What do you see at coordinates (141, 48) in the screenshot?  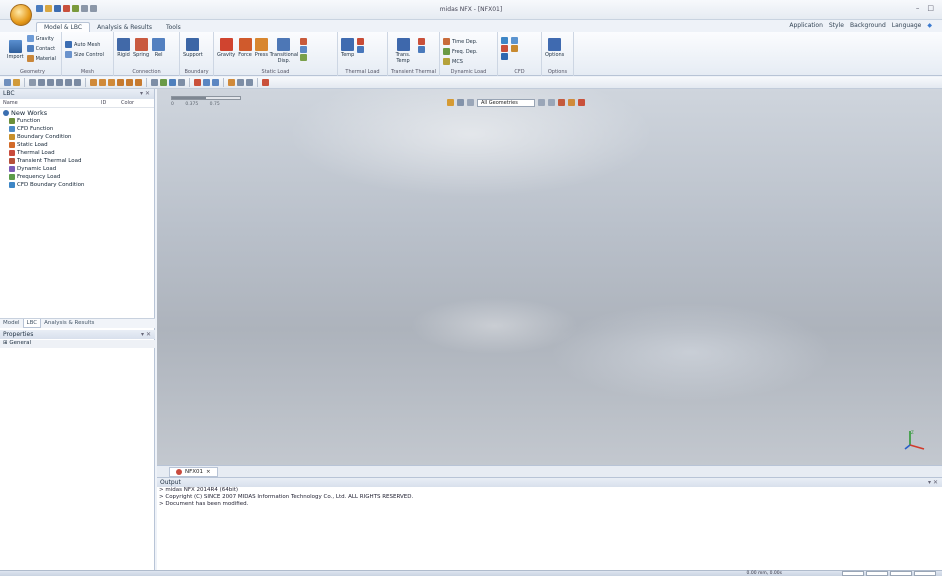 I see `spring-button: Spring` at bounding box center [141, 48].